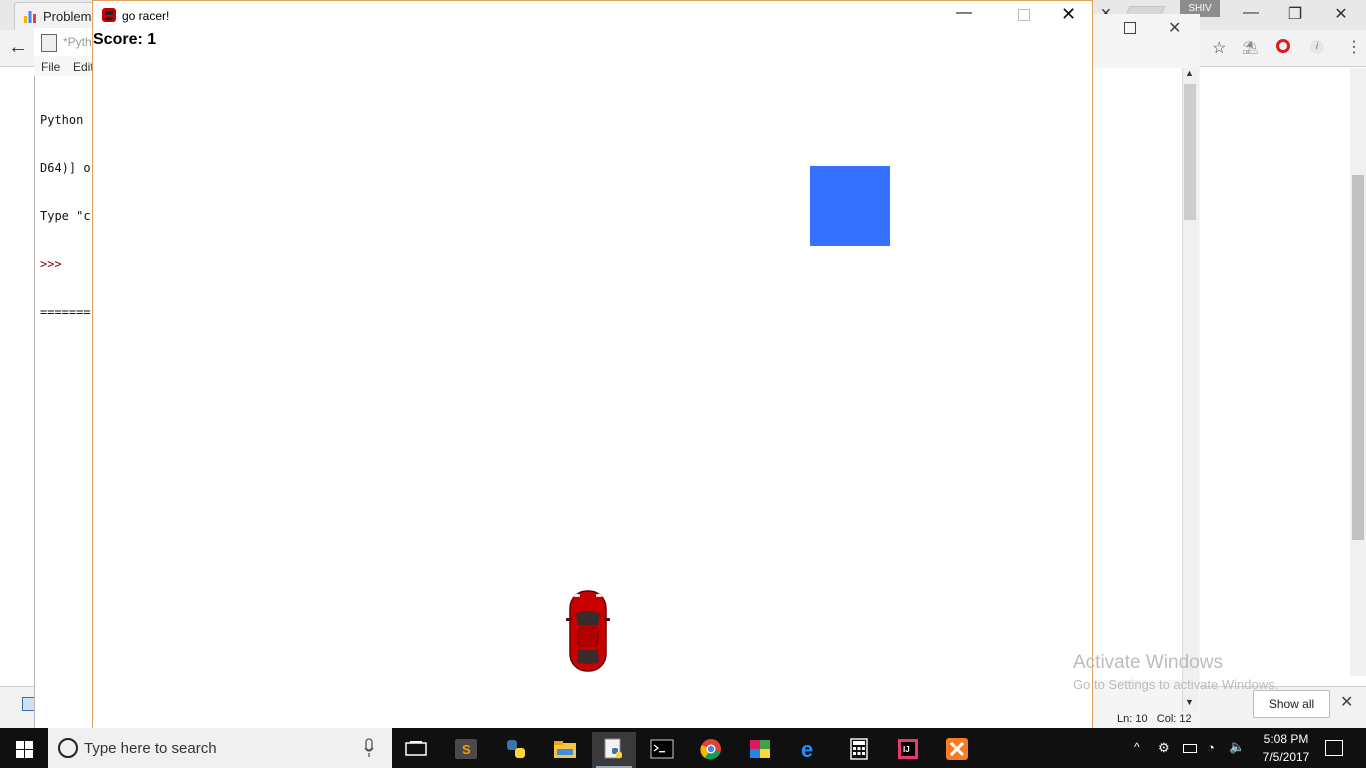  I want to click on edge-icon: e, so click(810, 750).